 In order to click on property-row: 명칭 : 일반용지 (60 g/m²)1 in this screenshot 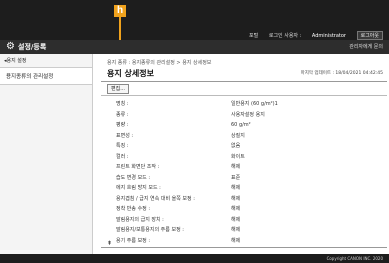, I will do `click(246, 104)`.